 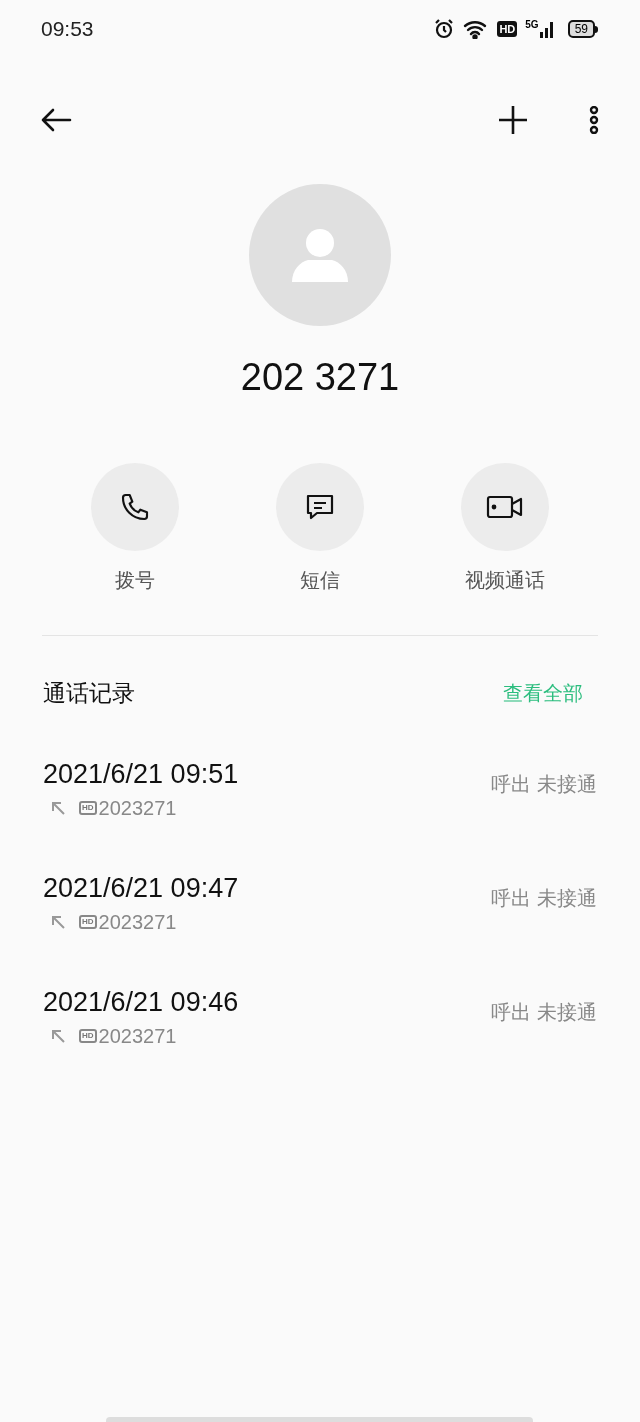 I want to click on battery-indicator: 59, so click(x=582, y=29).